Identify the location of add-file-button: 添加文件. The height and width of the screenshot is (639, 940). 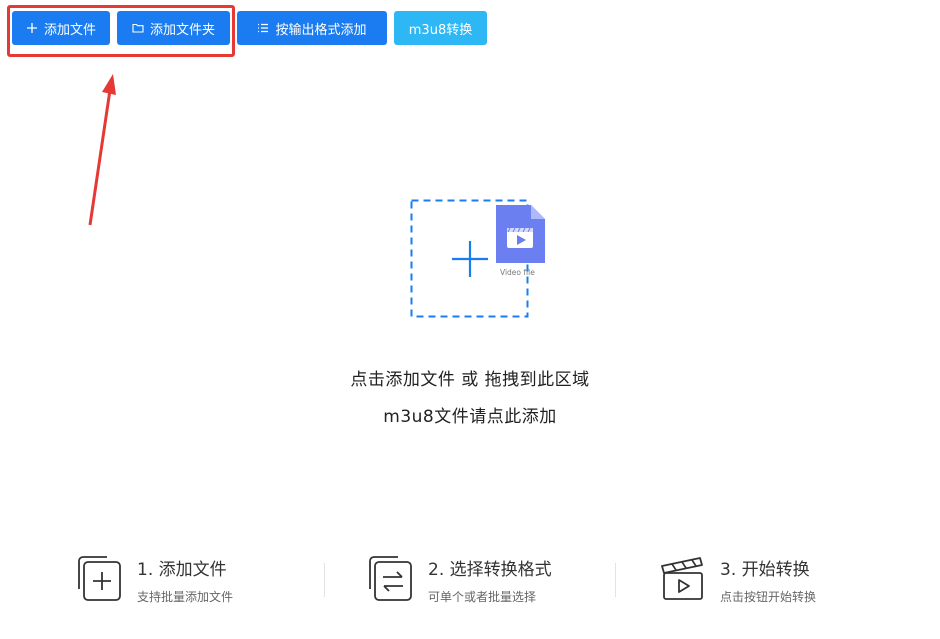
(61, 28).